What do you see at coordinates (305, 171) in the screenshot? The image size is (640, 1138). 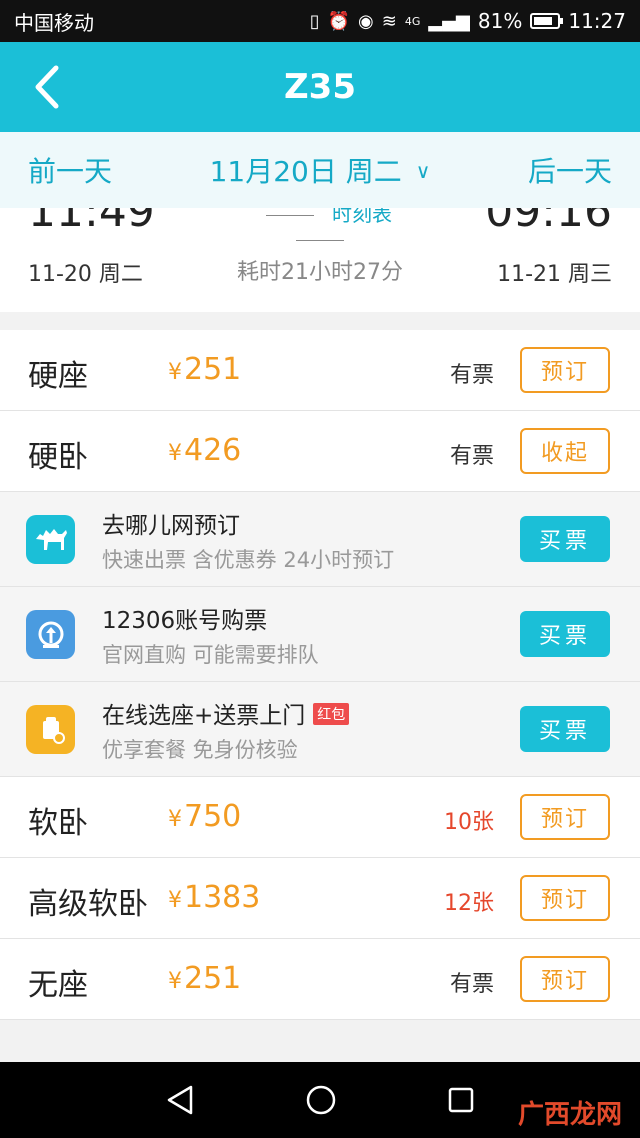 I see `selected-date: 11月20日 周二` at bounding box center [305, 171].